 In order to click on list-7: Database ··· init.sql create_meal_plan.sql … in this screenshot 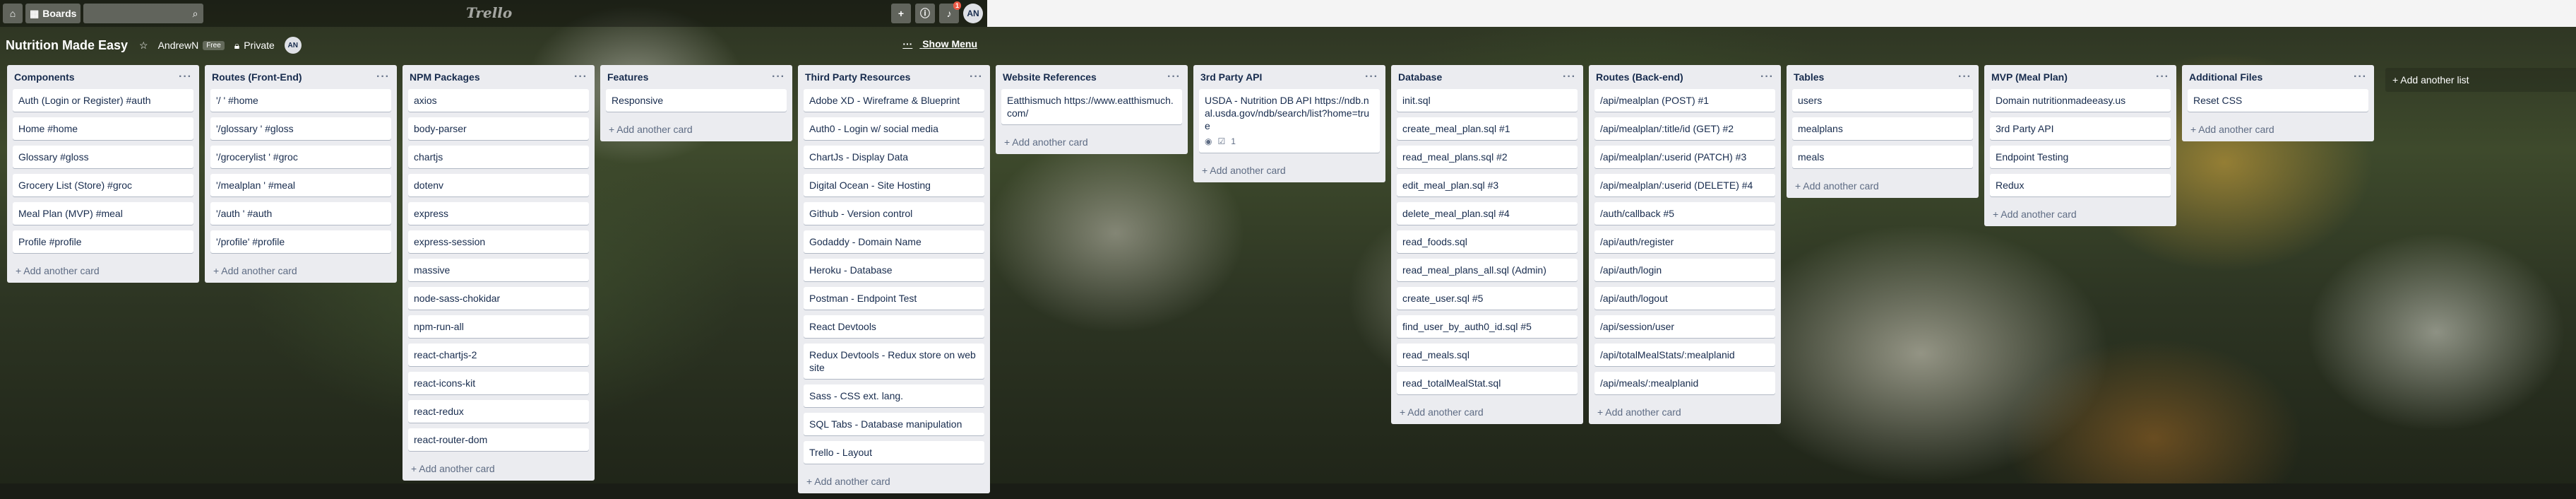, I will do `click(1487, 244)`.